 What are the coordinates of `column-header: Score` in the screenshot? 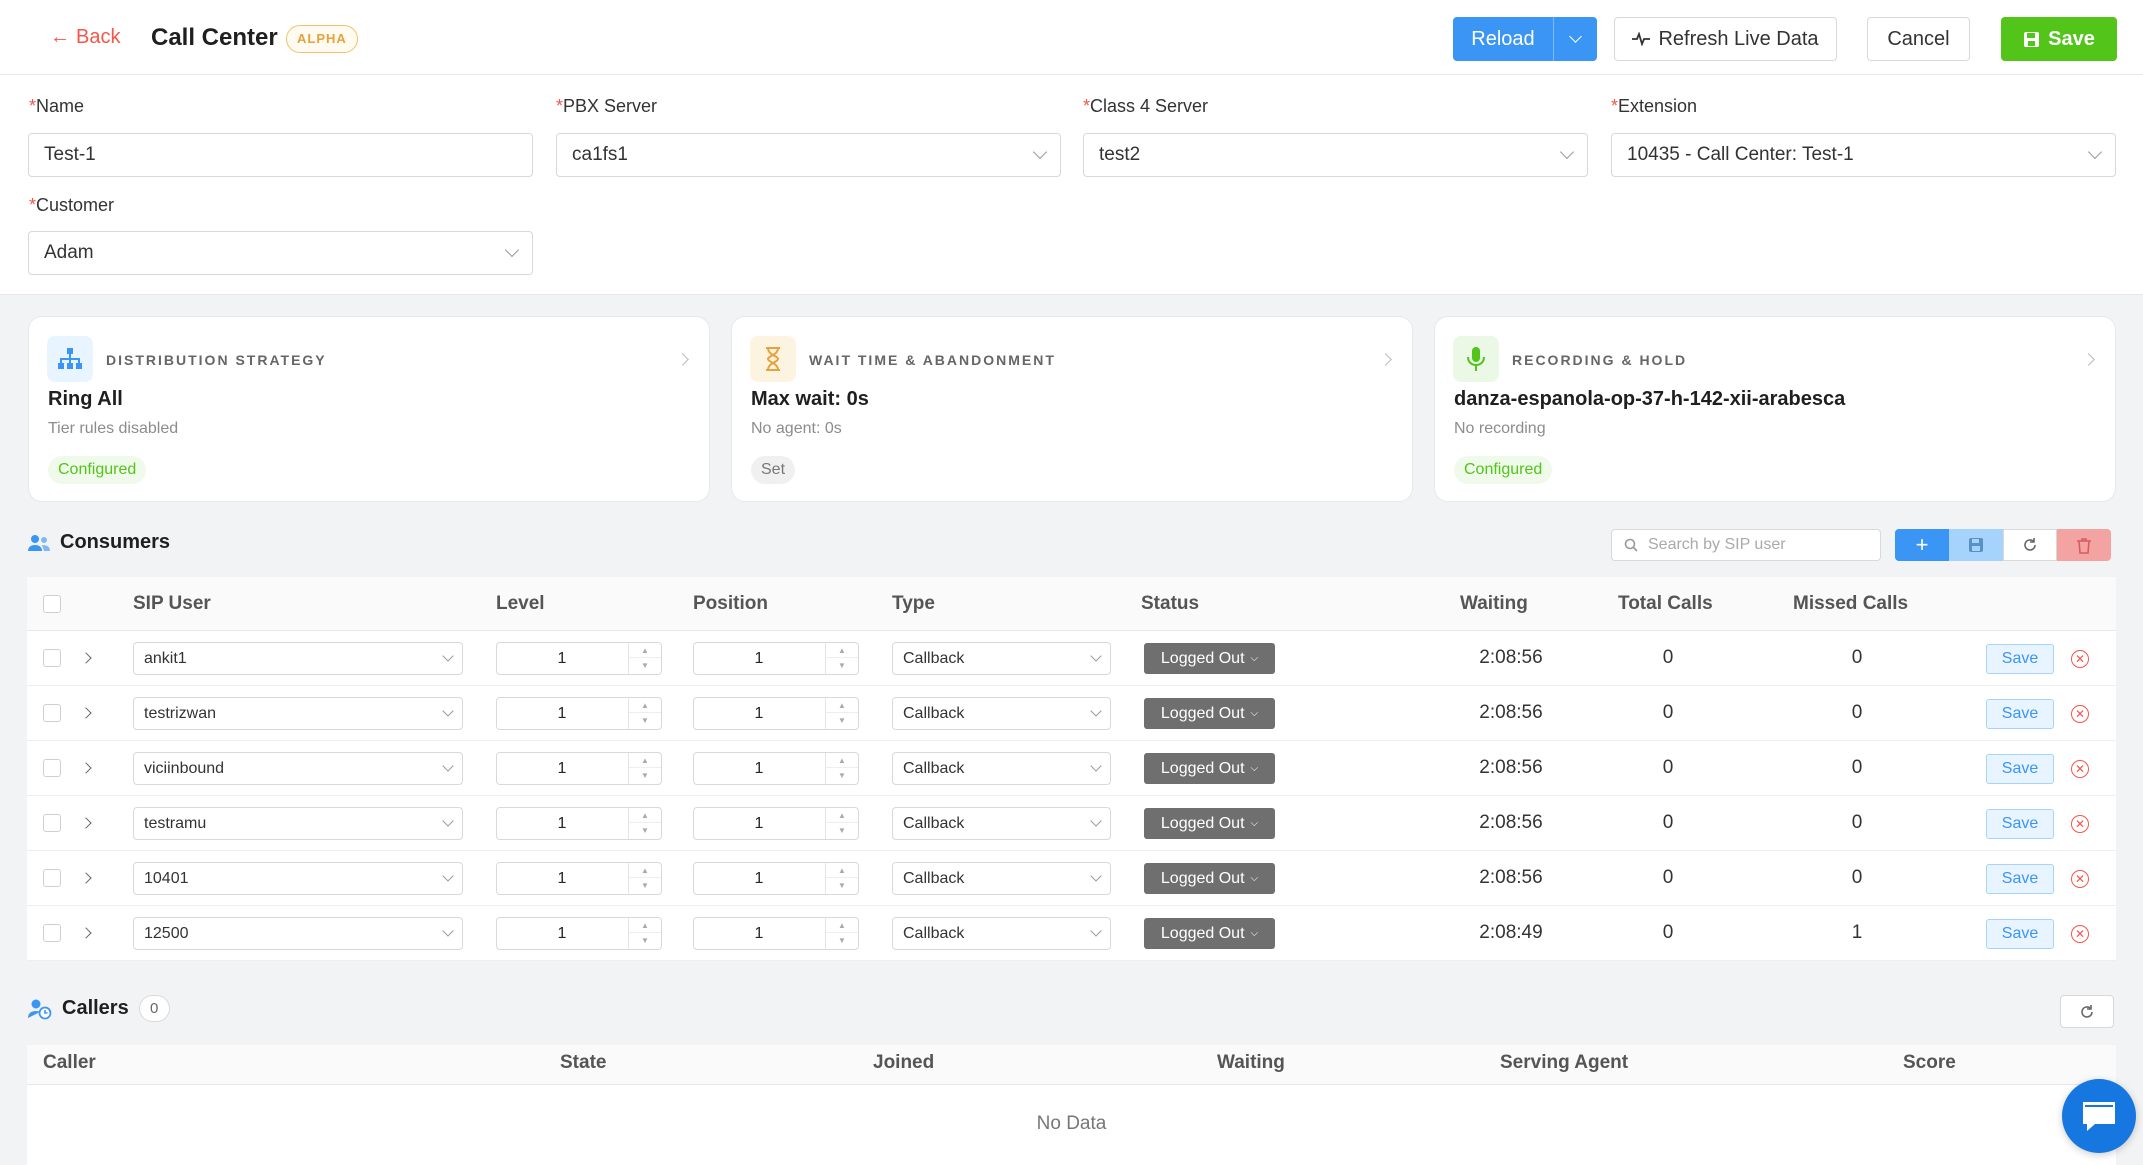 It's located at (1929, 1063).